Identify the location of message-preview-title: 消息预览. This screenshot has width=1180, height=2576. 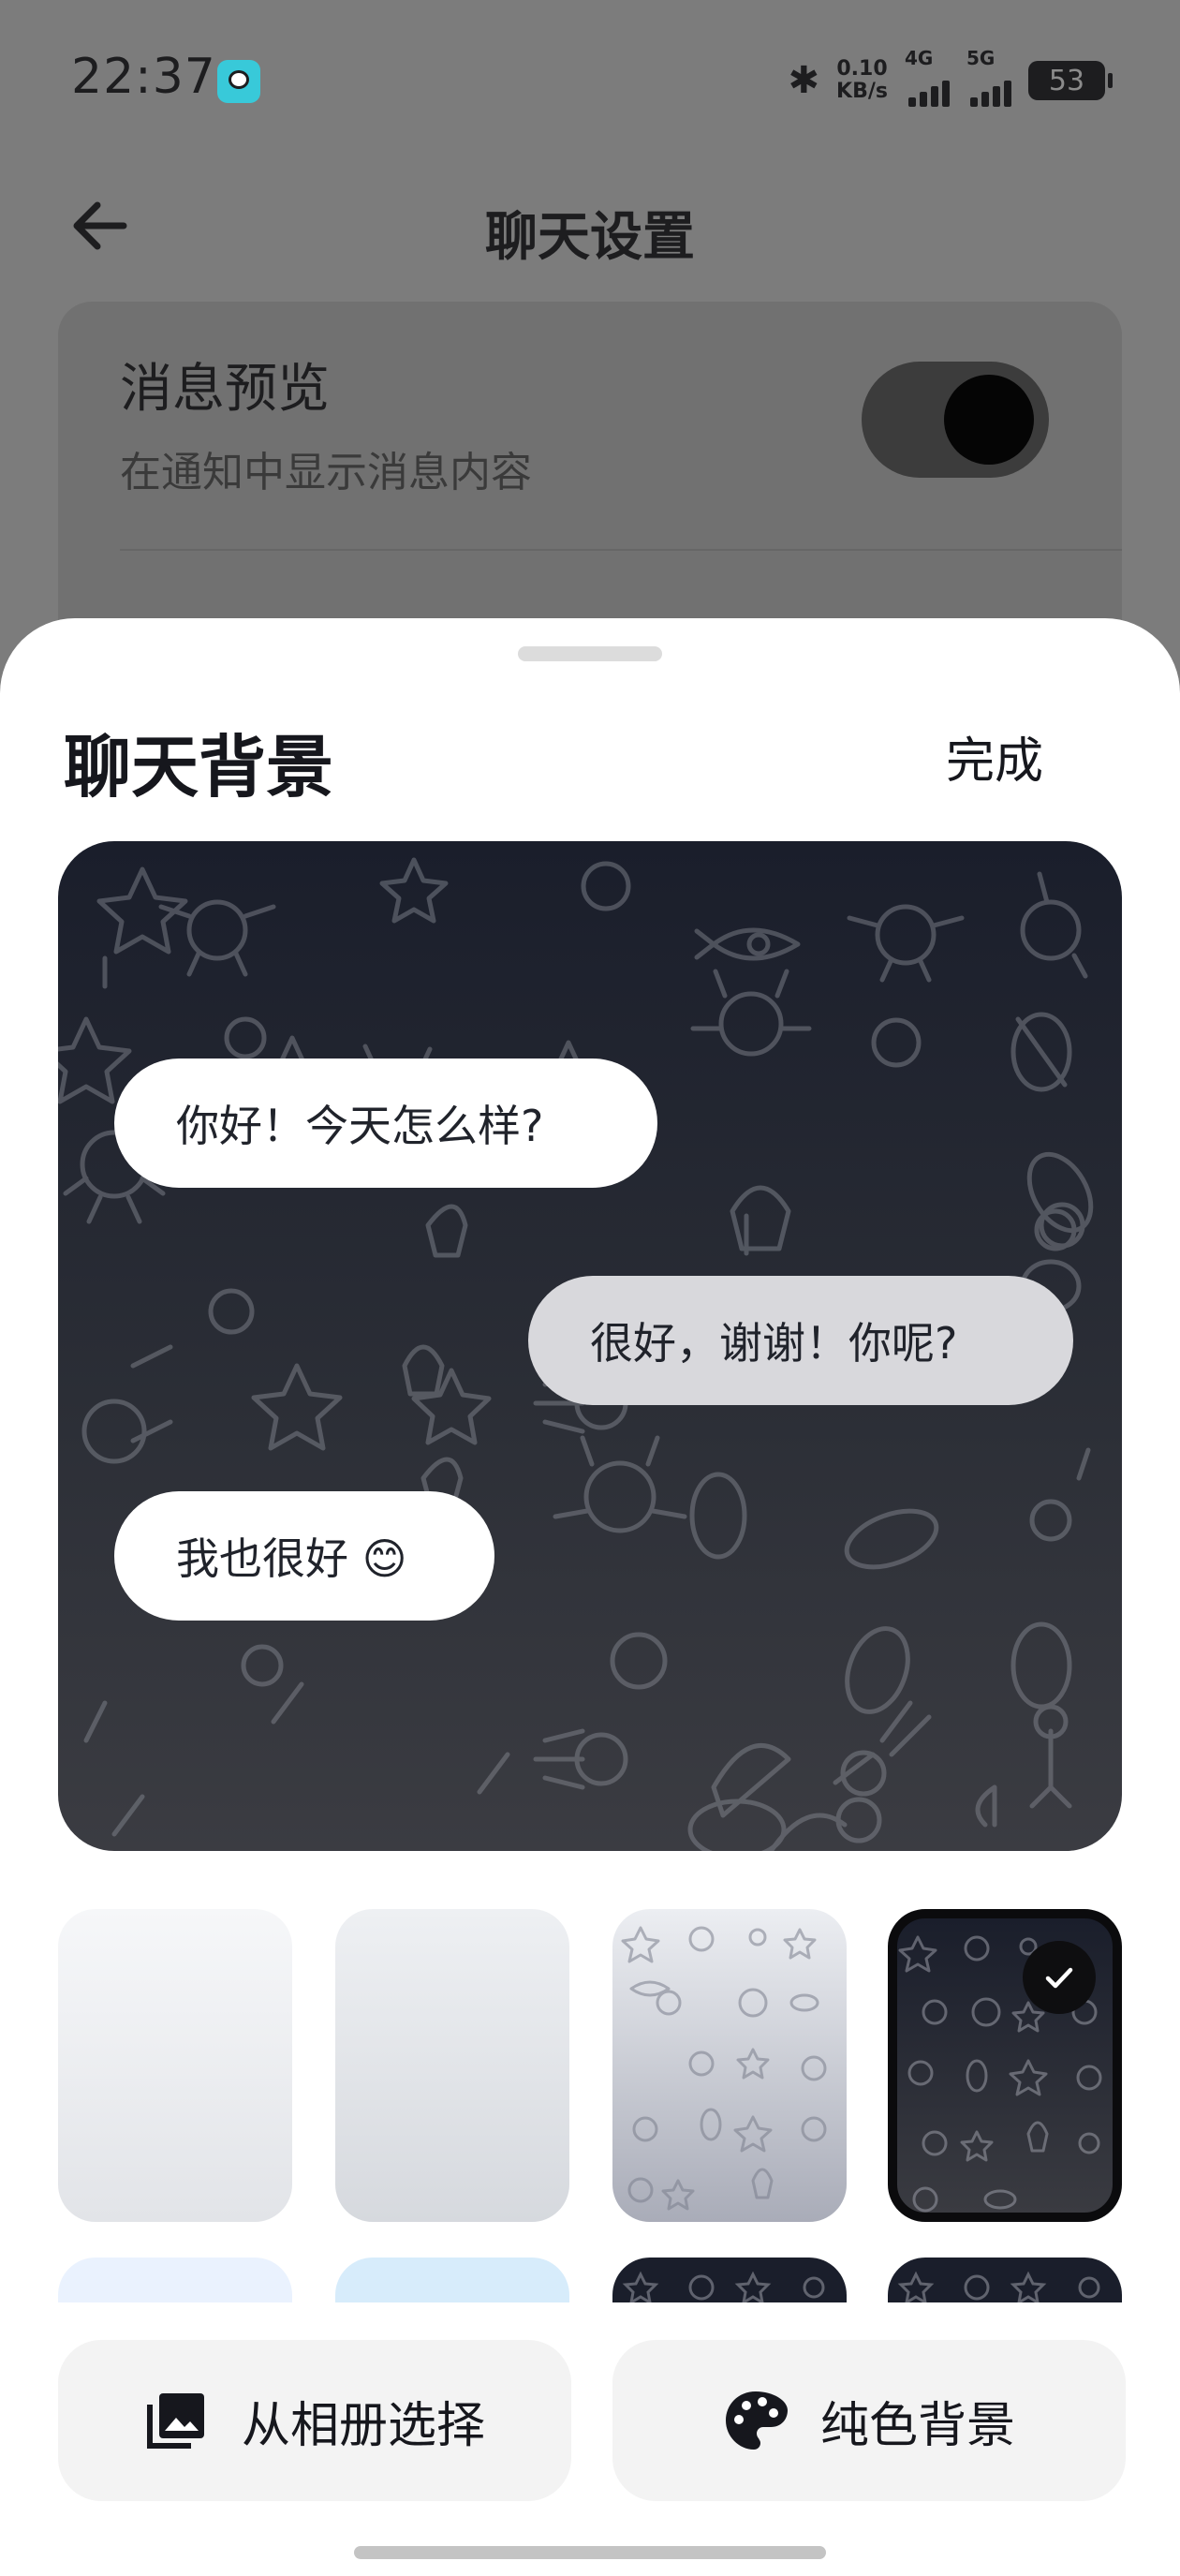
(225, 389).